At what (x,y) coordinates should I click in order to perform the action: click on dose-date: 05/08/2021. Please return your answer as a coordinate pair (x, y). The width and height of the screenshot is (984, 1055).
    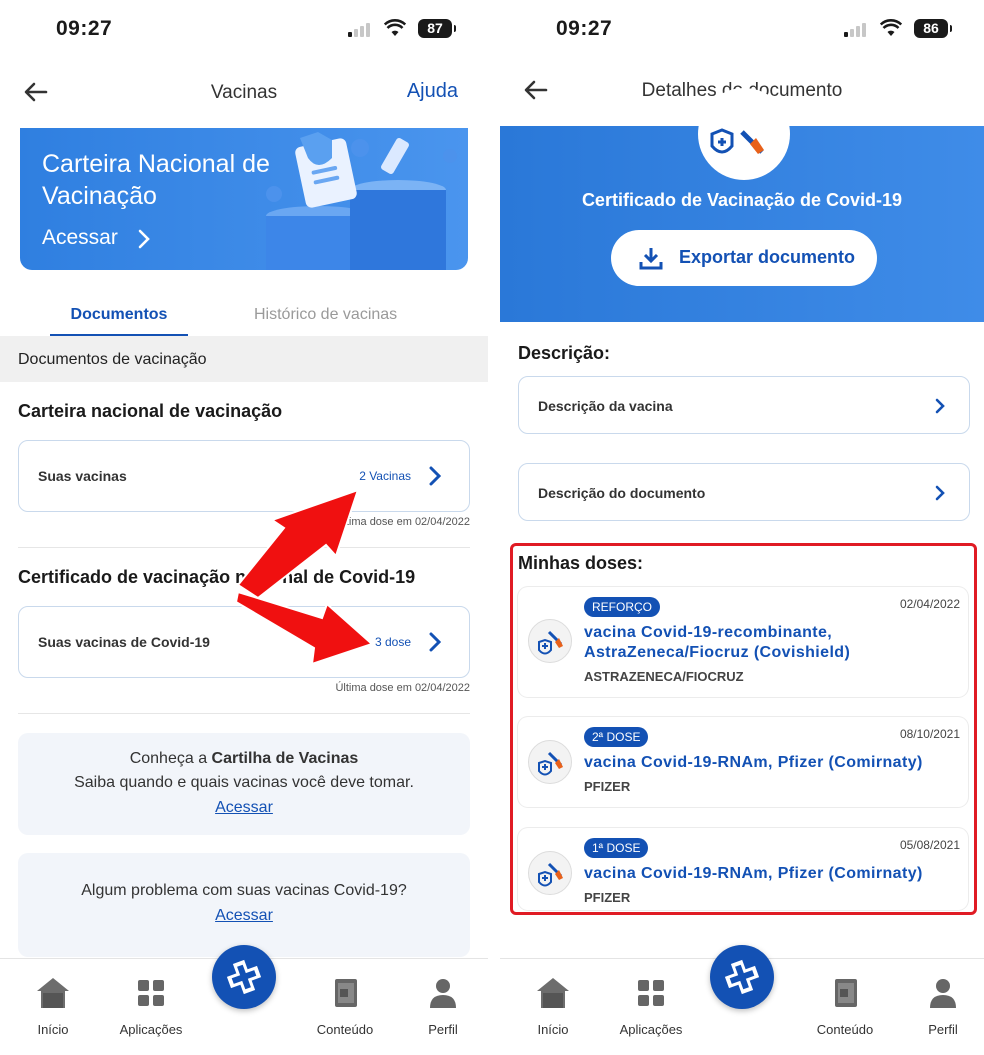
    Looking at the image, I should click on (929, 845).